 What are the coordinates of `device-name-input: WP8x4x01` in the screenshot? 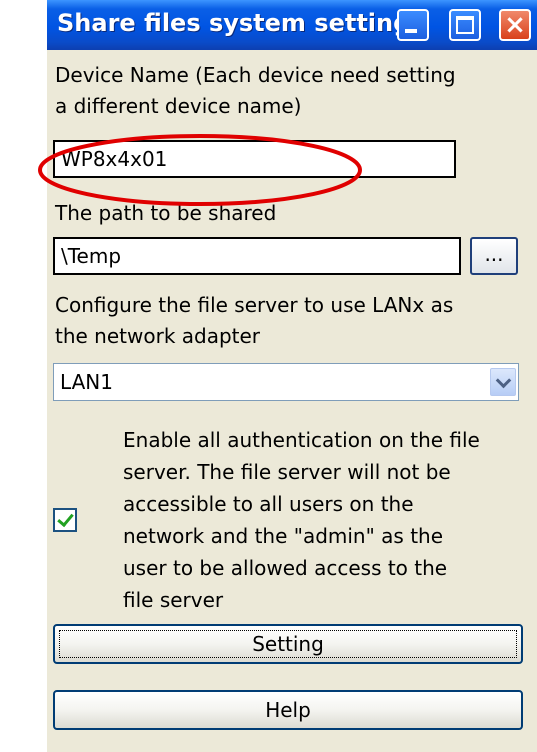 It's located at (254, 159).